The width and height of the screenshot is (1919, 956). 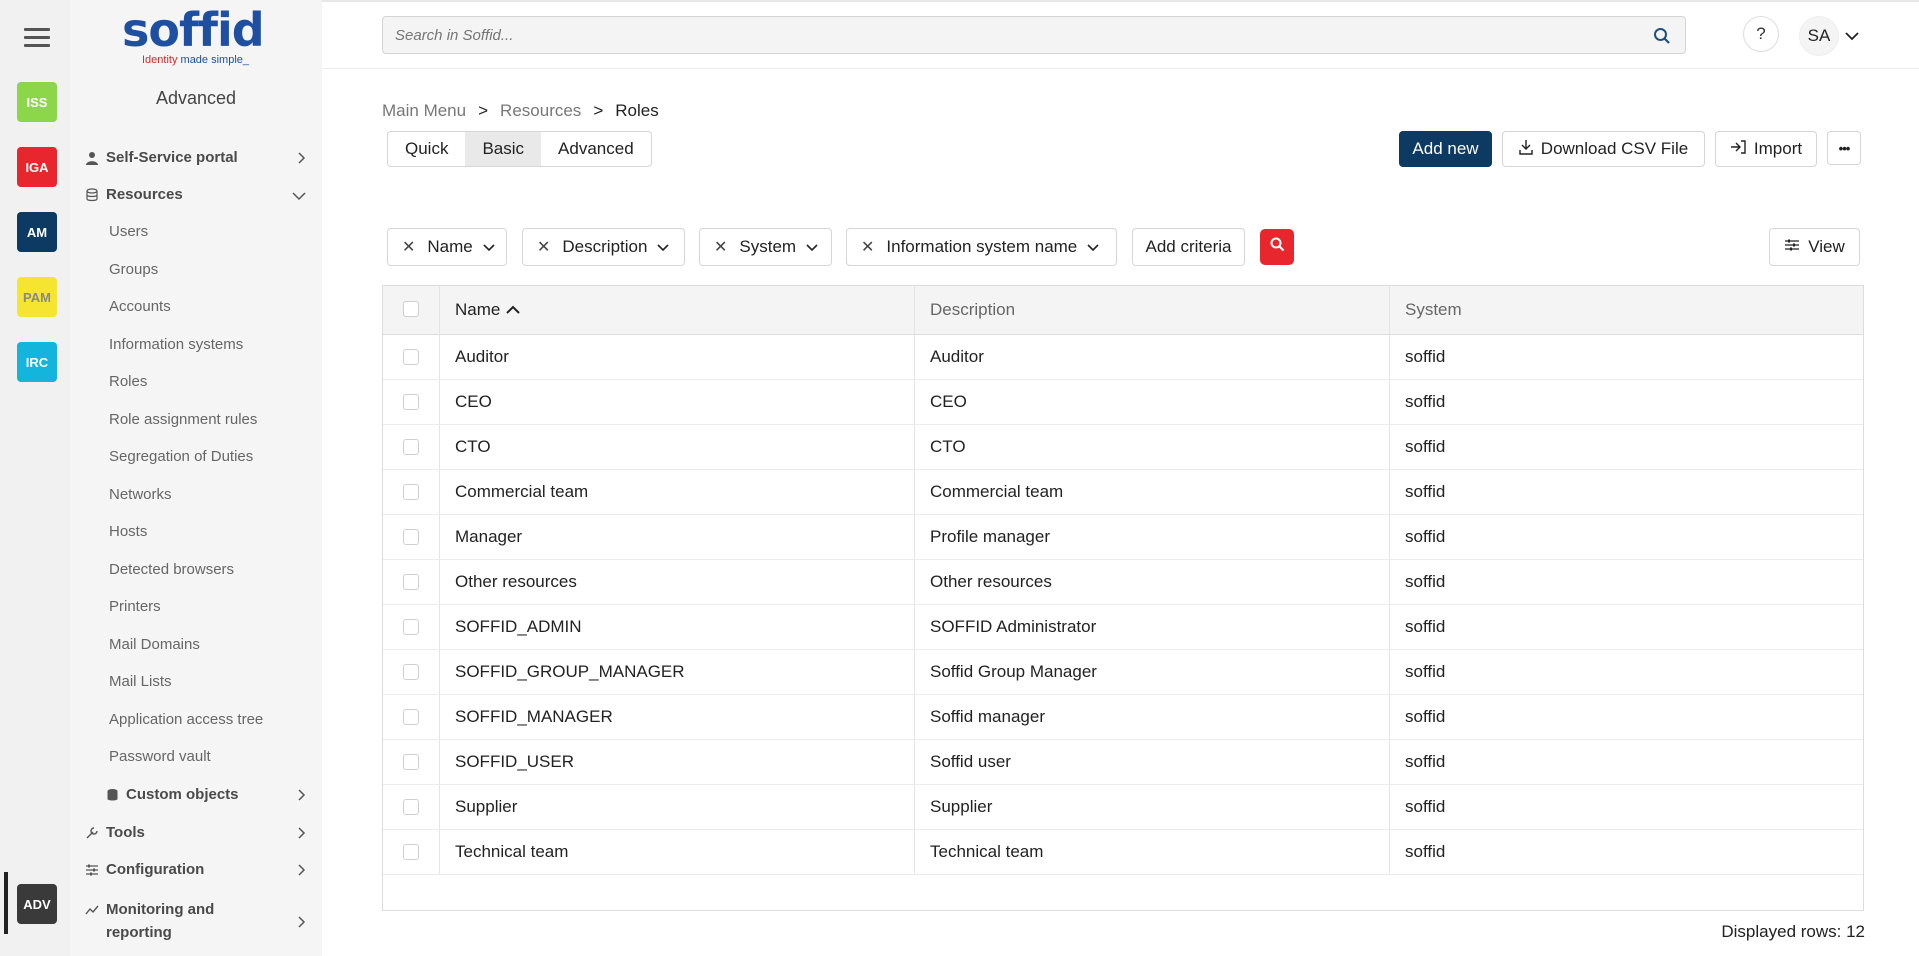 I want to click on sort-ascending-icon, so click(x=513, y=310).